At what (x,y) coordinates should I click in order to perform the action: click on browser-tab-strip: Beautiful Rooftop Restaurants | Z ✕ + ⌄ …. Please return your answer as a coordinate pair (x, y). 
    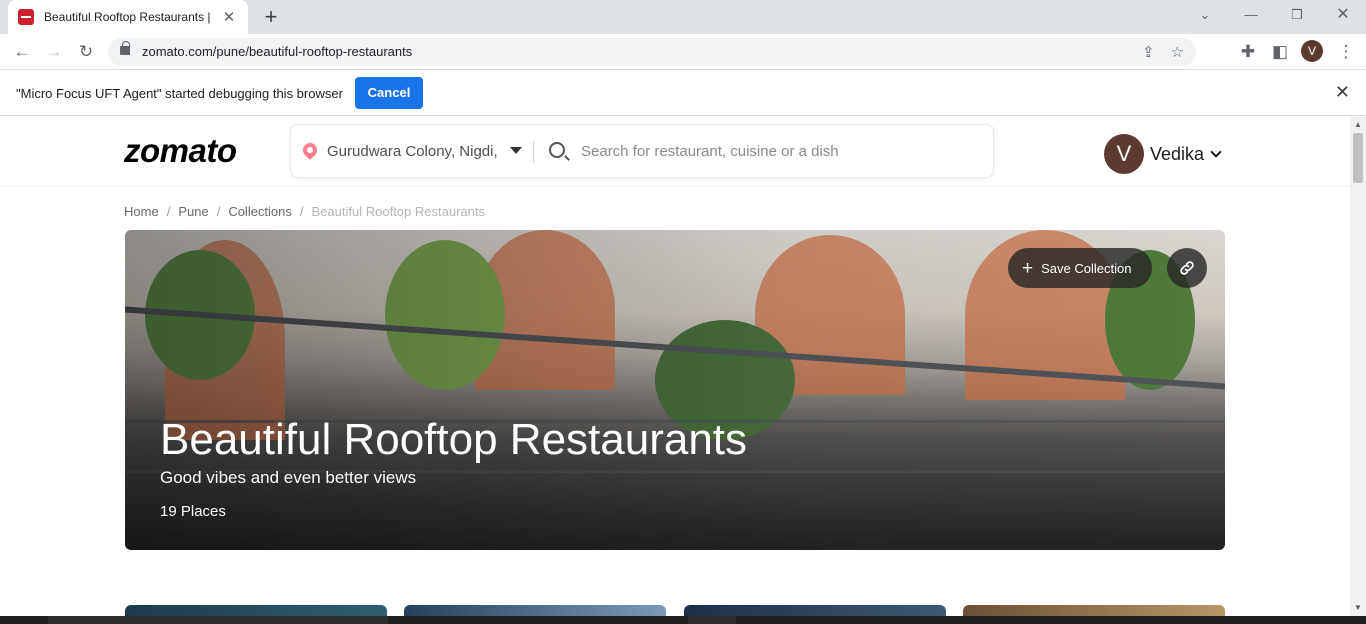
    Looking at the image, I should click on (683, 17).